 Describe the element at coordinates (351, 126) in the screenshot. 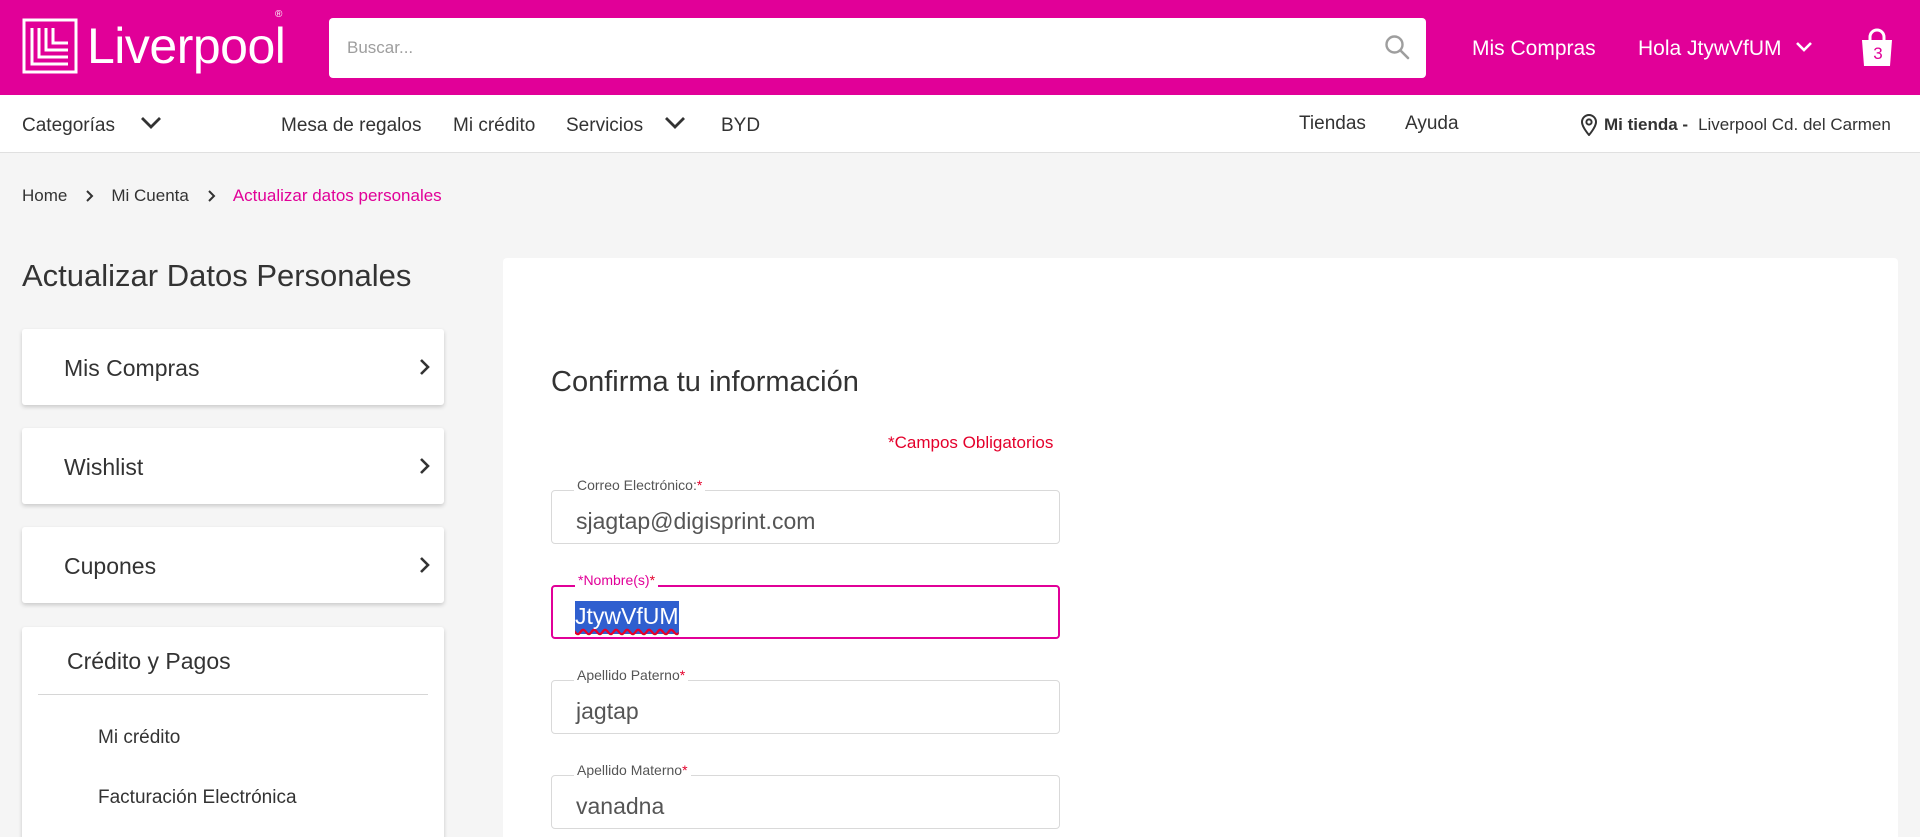

I see `nav-mesa-regalos: Mesa de regalos` at that location.